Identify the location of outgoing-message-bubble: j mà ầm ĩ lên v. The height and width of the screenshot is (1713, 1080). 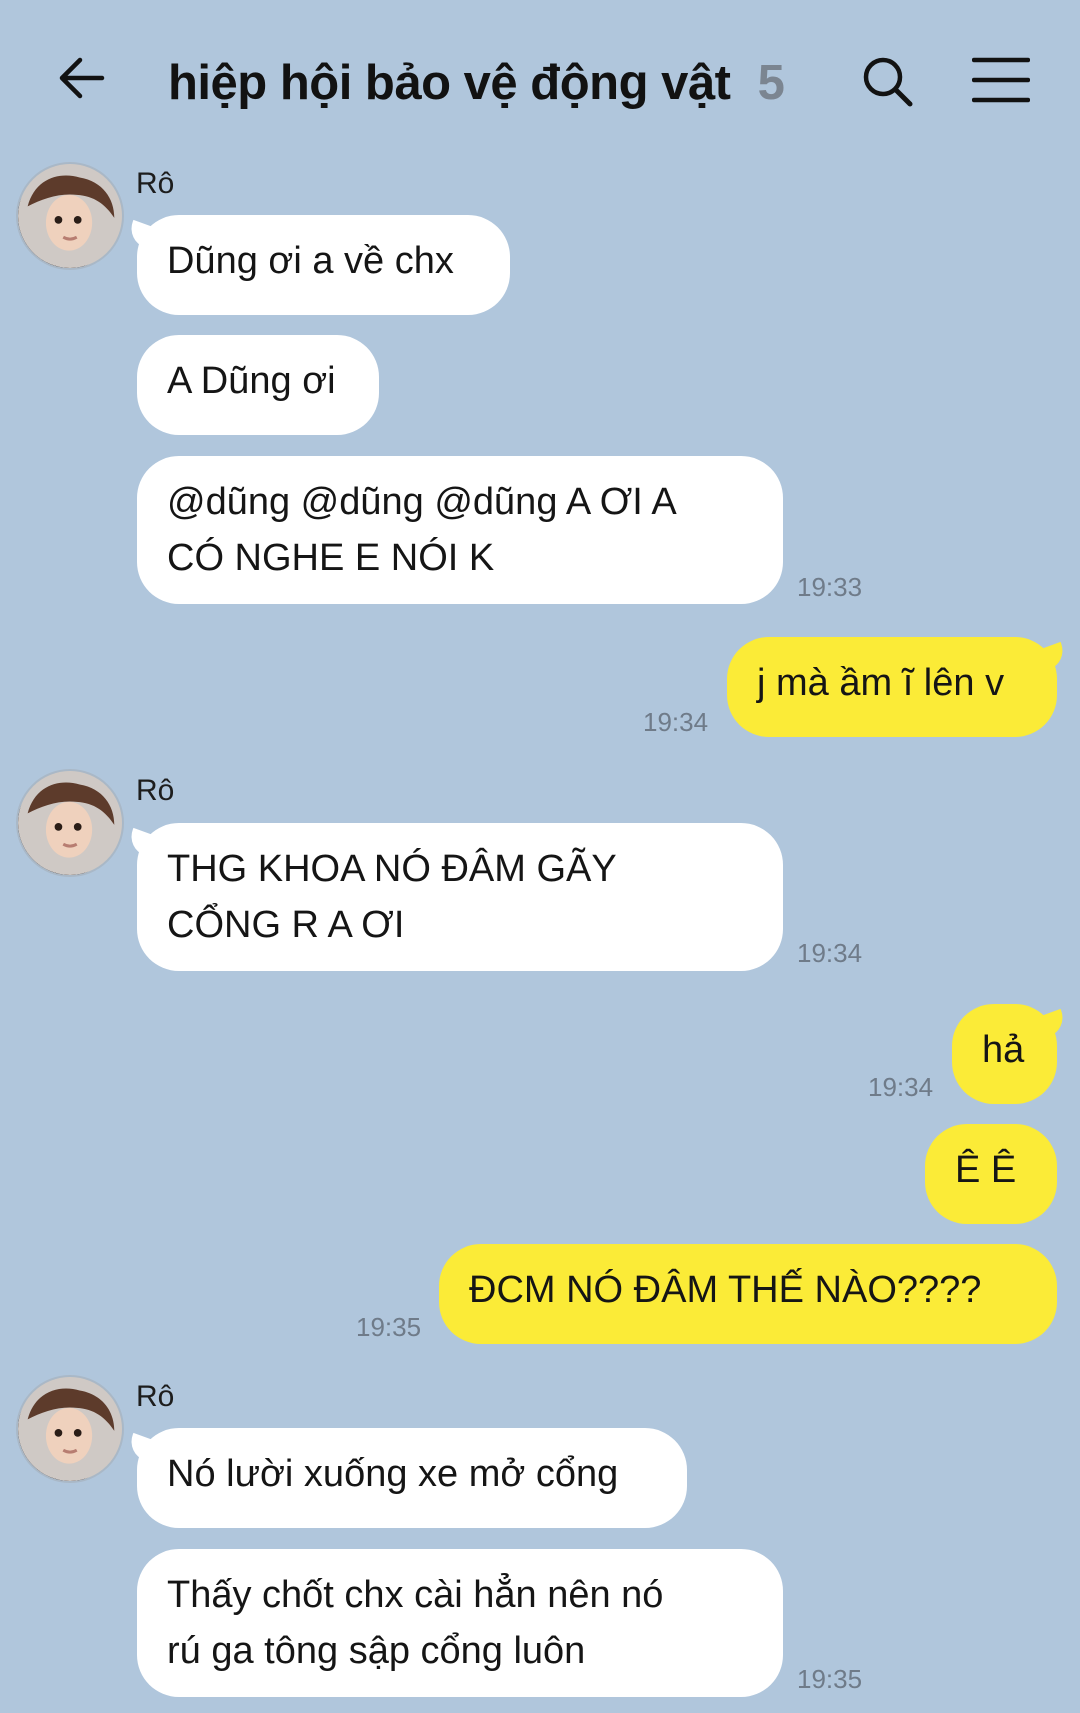
(892, 687).